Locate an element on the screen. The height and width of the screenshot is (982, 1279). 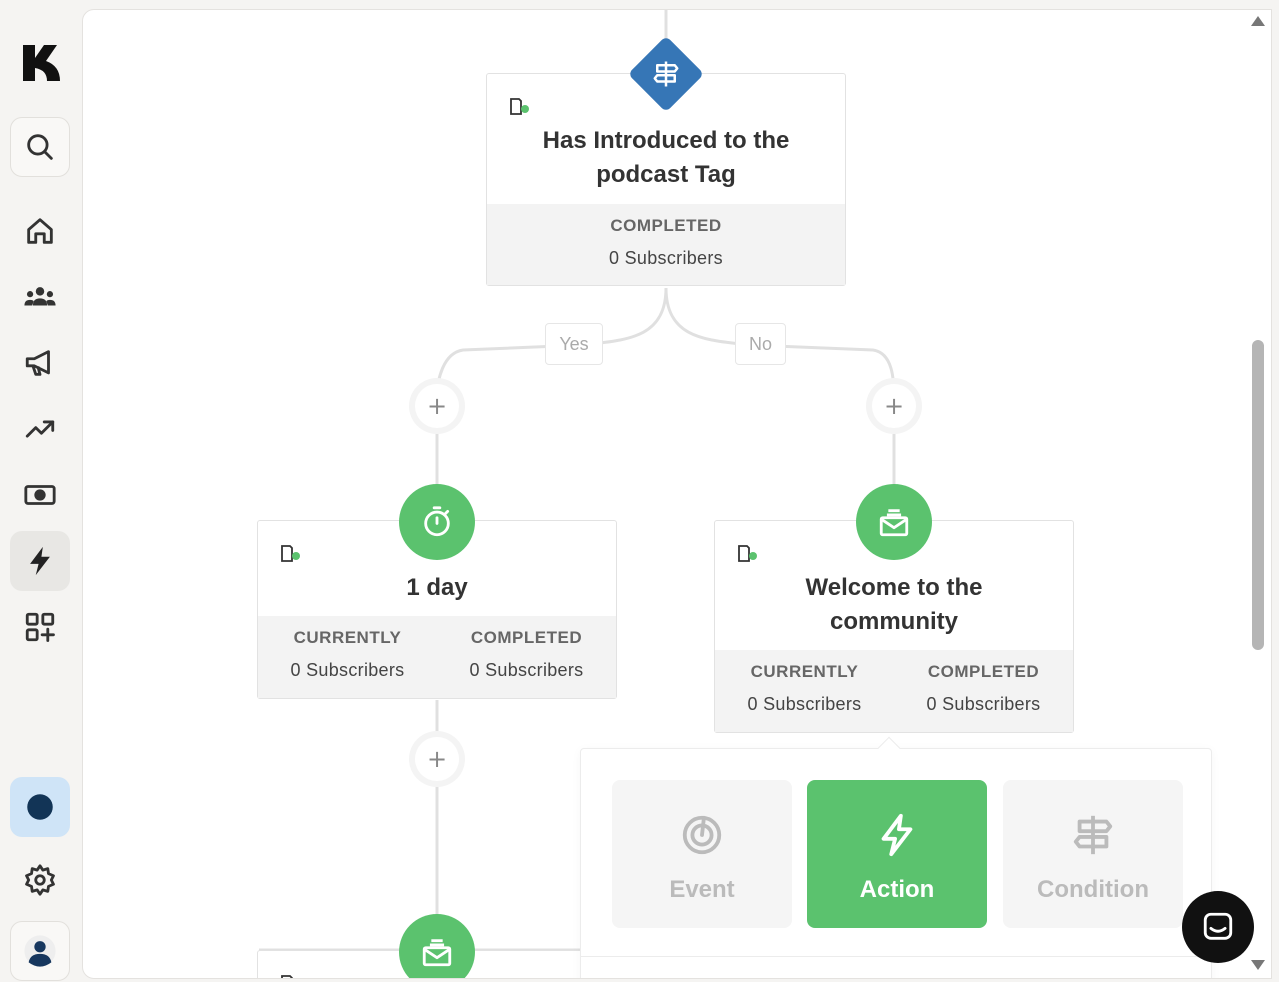
scroll-up-arrow-icon is located at coordinates (1258, 21).